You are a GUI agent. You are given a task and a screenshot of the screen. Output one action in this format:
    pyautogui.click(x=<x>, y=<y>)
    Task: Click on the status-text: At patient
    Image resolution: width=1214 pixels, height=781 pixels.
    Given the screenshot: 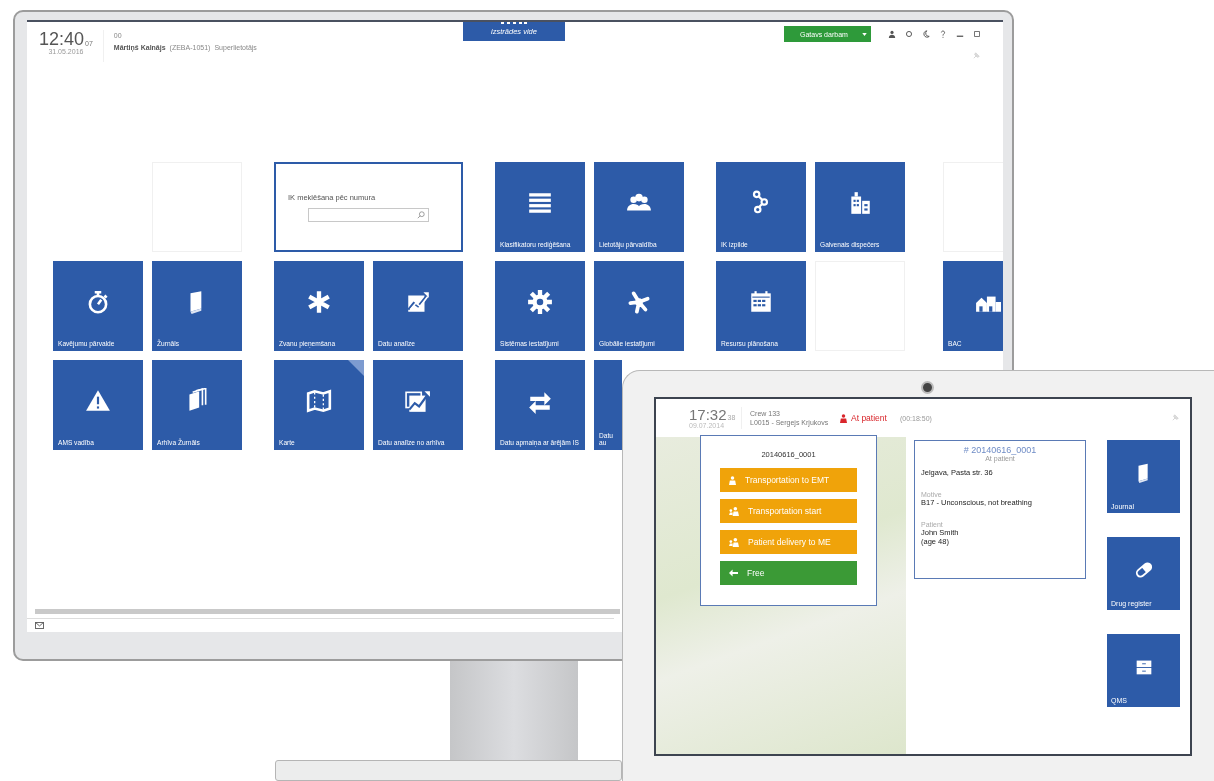 What is the action you would take?
    pyautogui.click(x=869, y=418)
    